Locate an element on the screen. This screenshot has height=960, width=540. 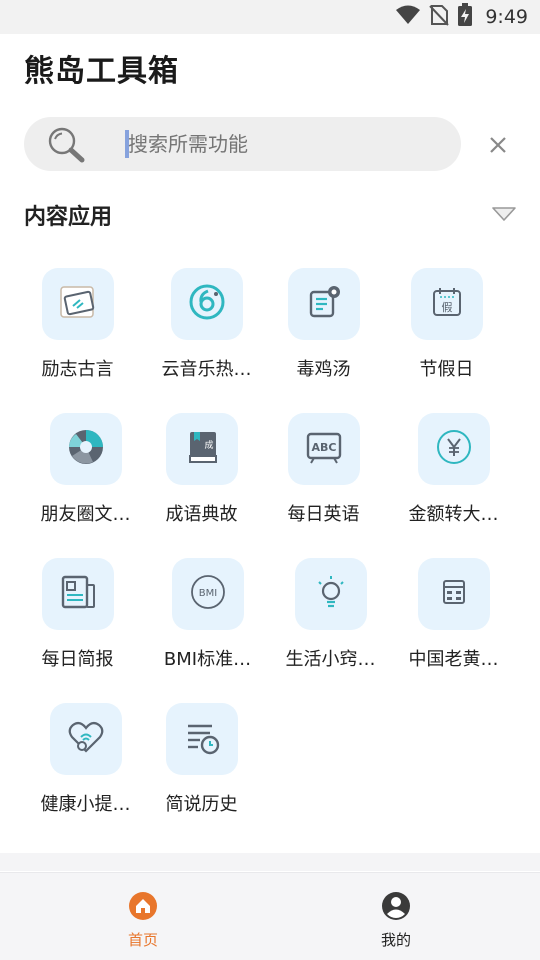
tool-item-daily-briefing: 每日简报 is located at coordinates (77, 618).